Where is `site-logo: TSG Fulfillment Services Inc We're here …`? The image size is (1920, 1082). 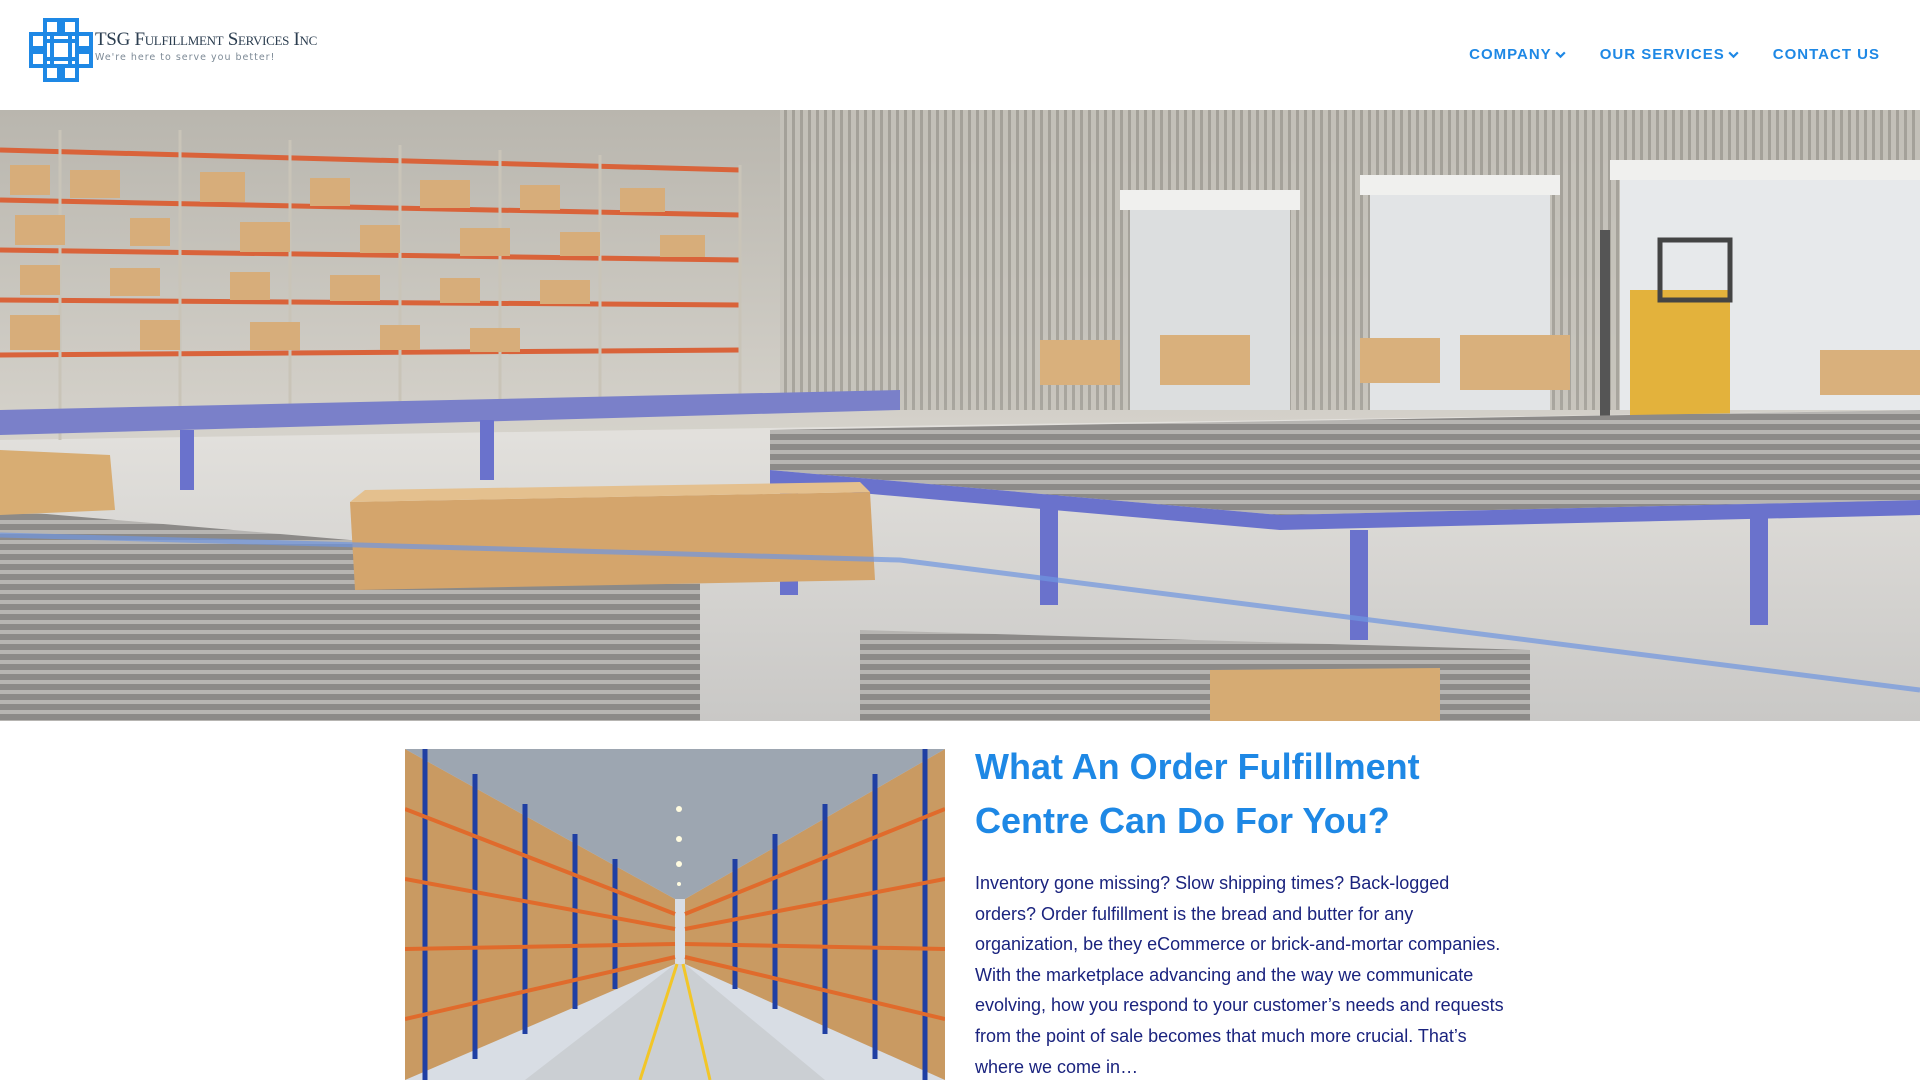 site-logo: TSG Fulfillment Services Inc We're here … is located at coordinates (173, 50).